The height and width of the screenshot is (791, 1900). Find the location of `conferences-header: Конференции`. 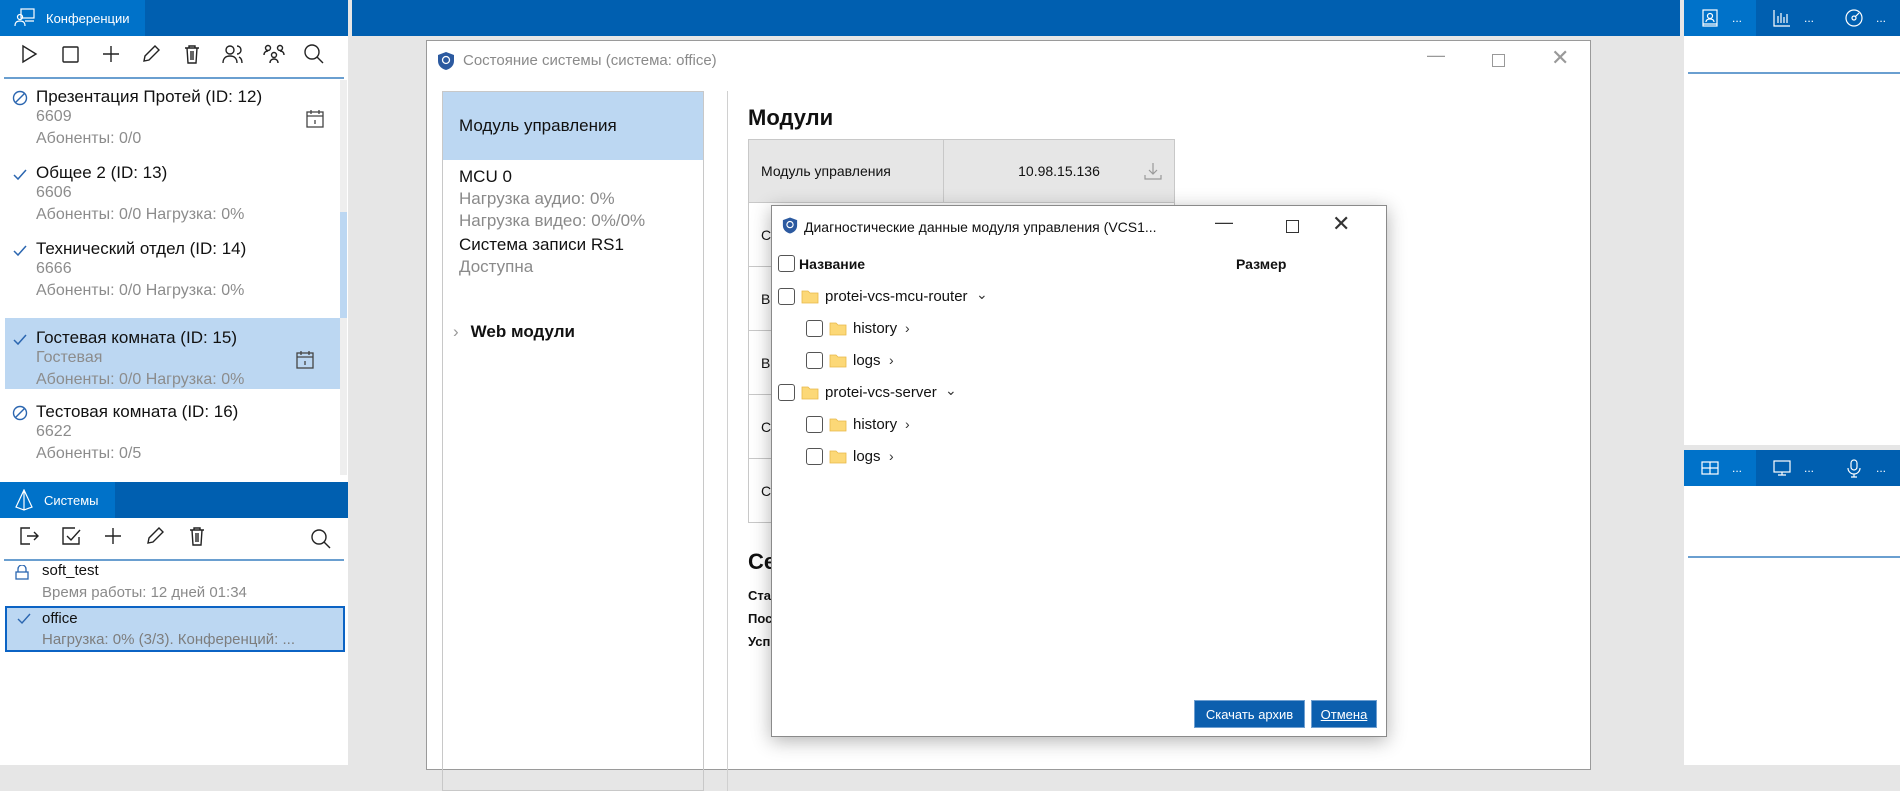

conferences-header: Конференции is located at coordinates (174, 18).